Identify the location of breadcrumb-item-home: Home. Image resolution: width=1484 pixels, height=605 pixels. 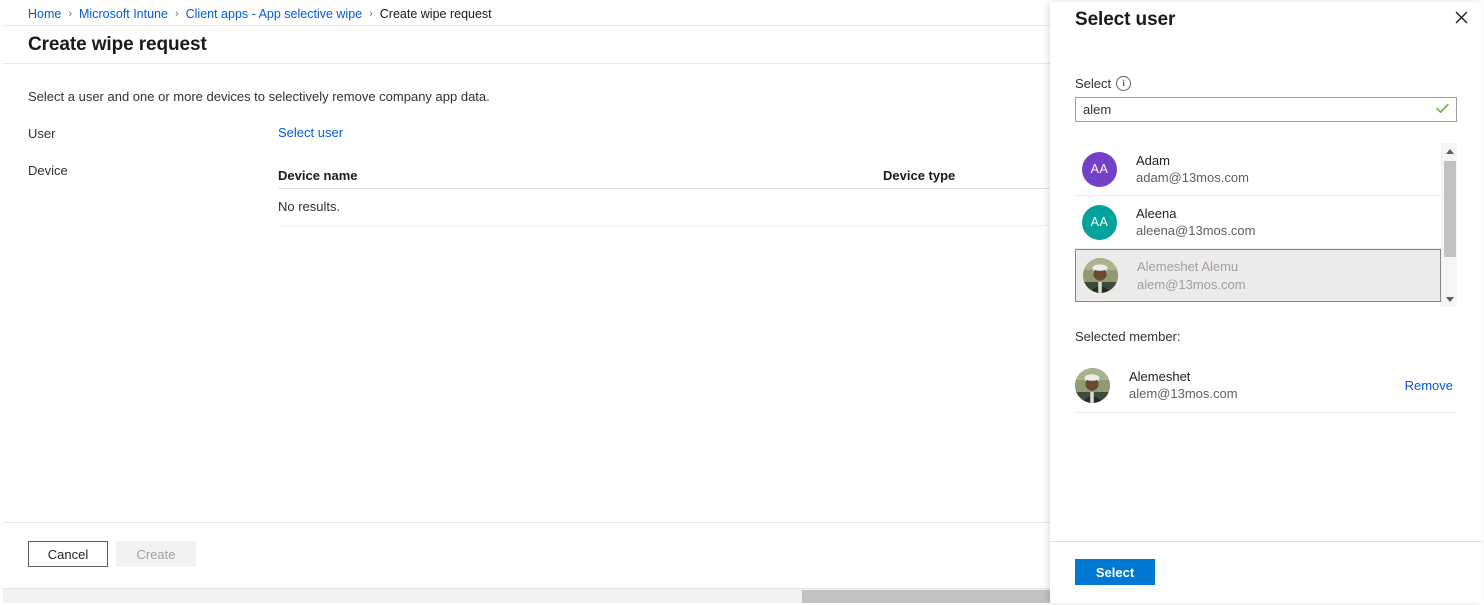
(44, 14).